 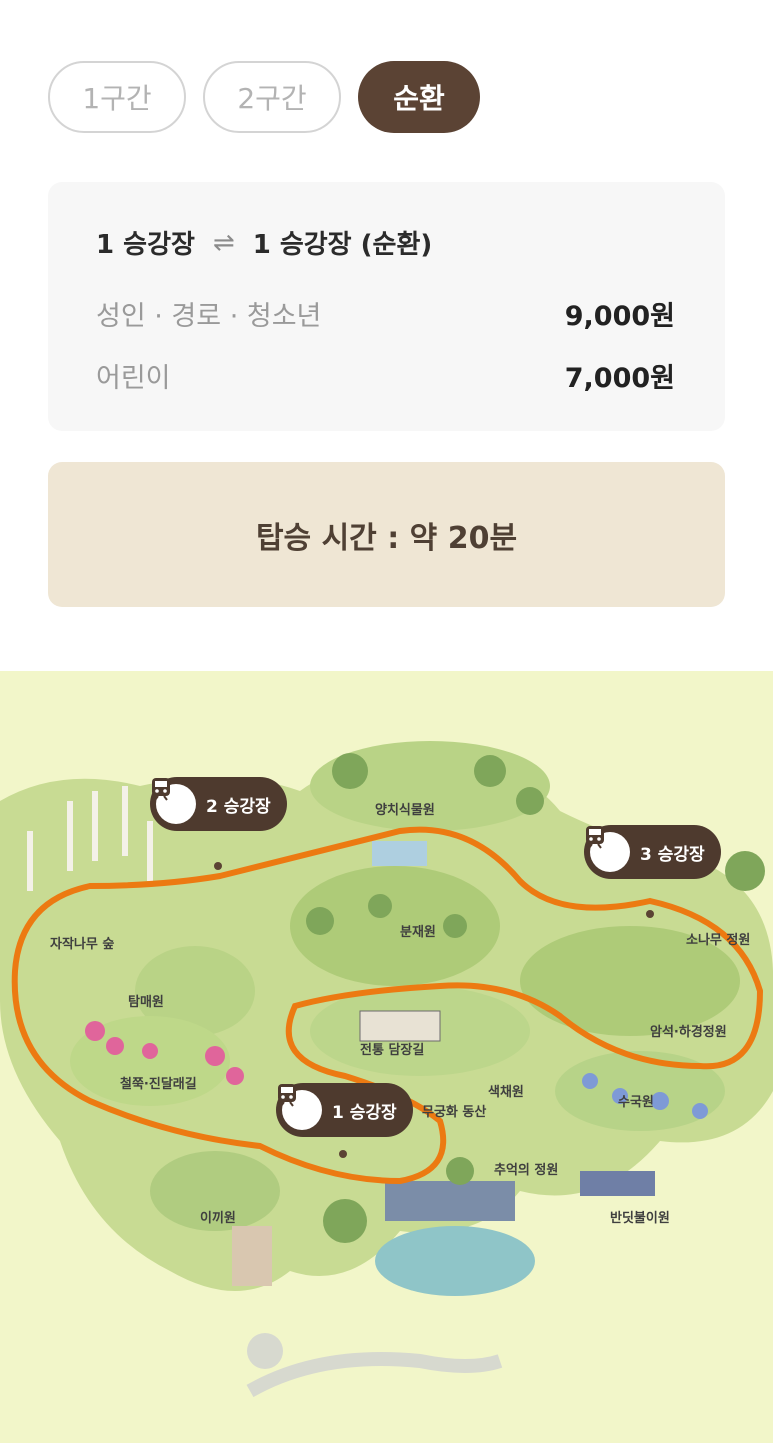 I want to click on station-label: 3 승강장, so click(x=672, y=854).